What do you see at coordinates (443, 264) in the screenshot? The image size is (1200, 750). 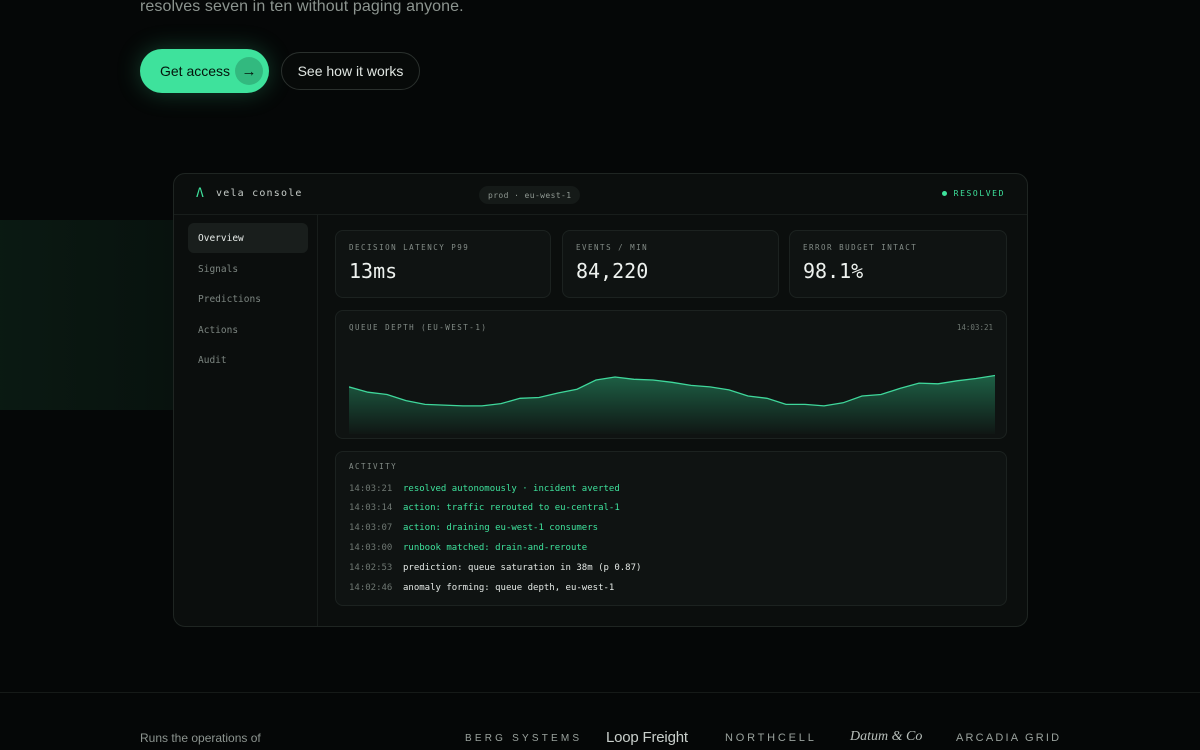 I see `stat-card-latency: DECISION LATENCY P99 13ms` at bounding box center [443, 264].